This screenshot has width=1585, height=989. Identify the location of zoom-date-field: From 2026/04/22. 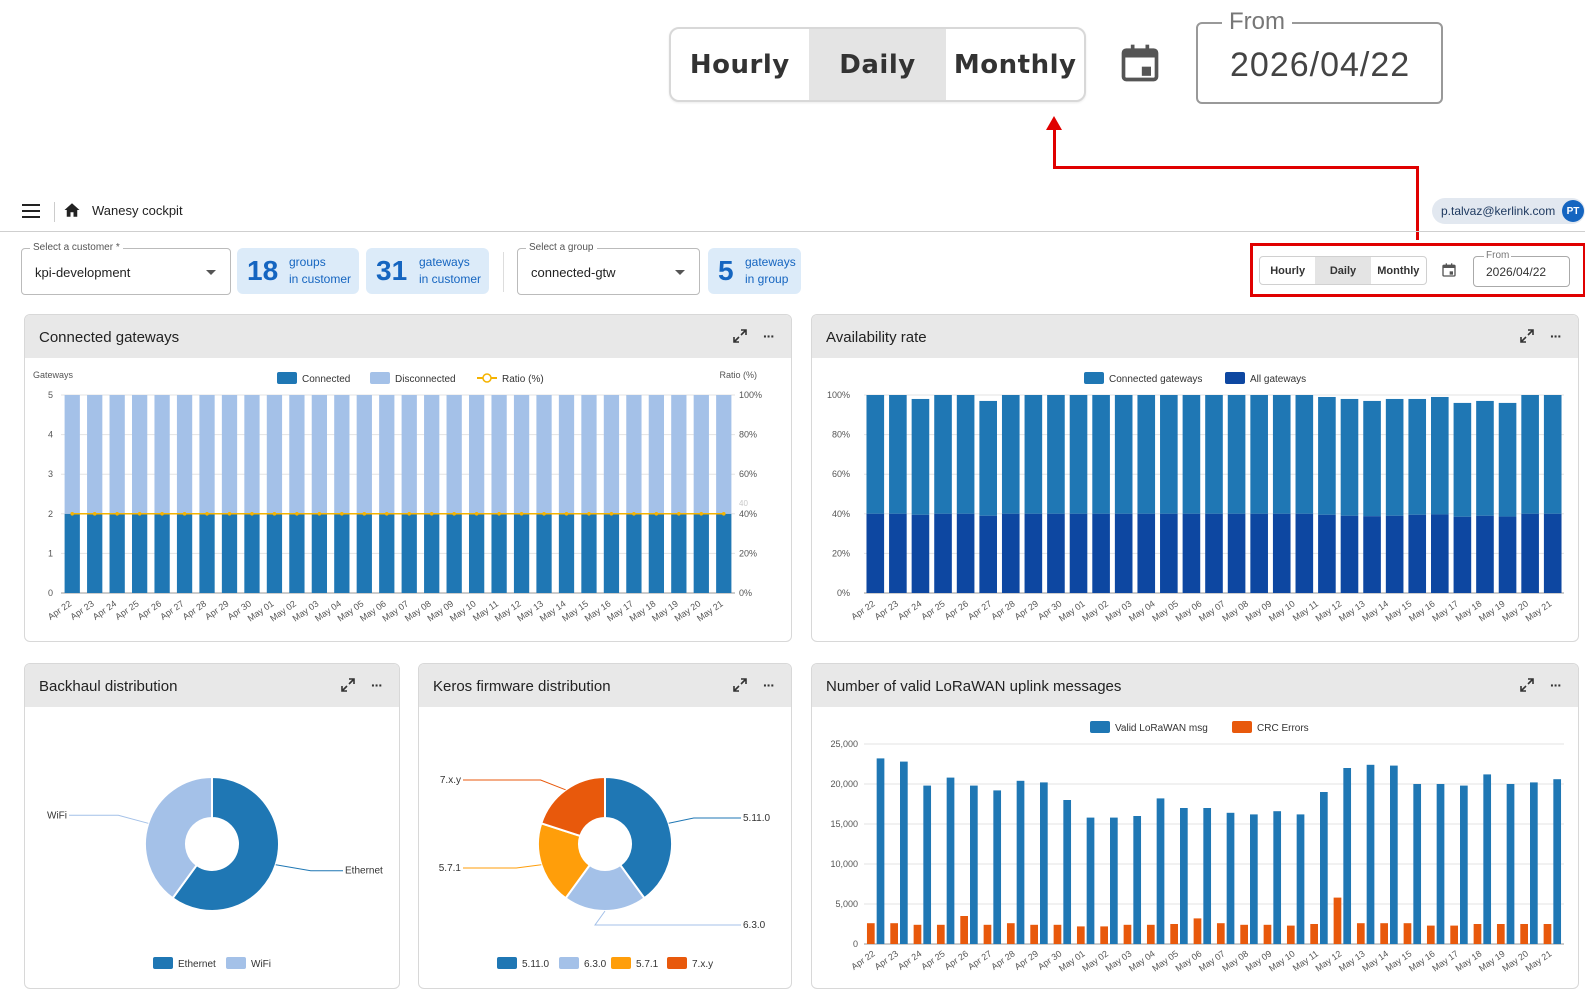
(1319, 56).